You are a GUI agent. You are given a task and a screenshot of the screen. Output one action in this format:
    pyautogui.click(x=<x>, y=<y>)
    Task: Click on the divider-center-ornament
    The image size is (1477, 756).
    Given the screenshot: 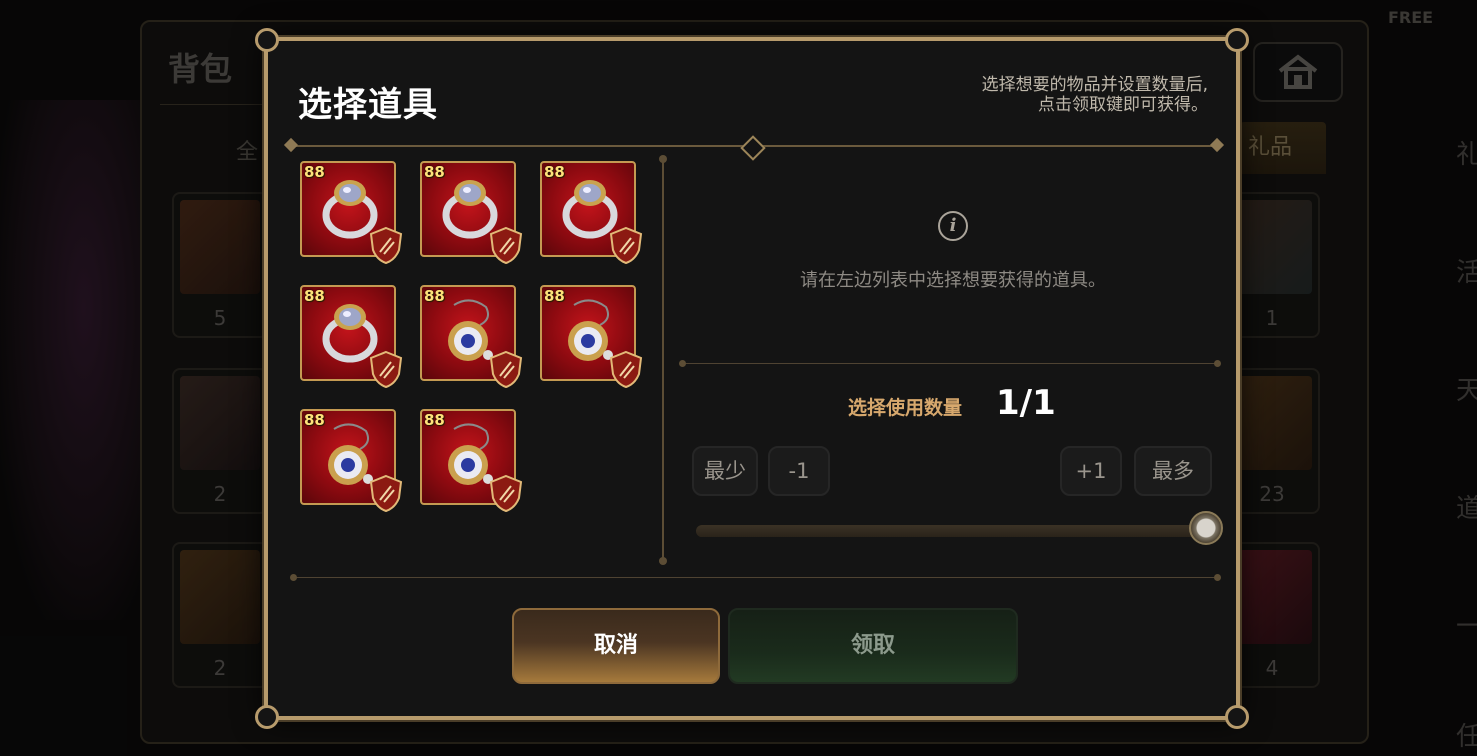 What is the action you would take?
    pyautogui.click(x=753, y=148)
    